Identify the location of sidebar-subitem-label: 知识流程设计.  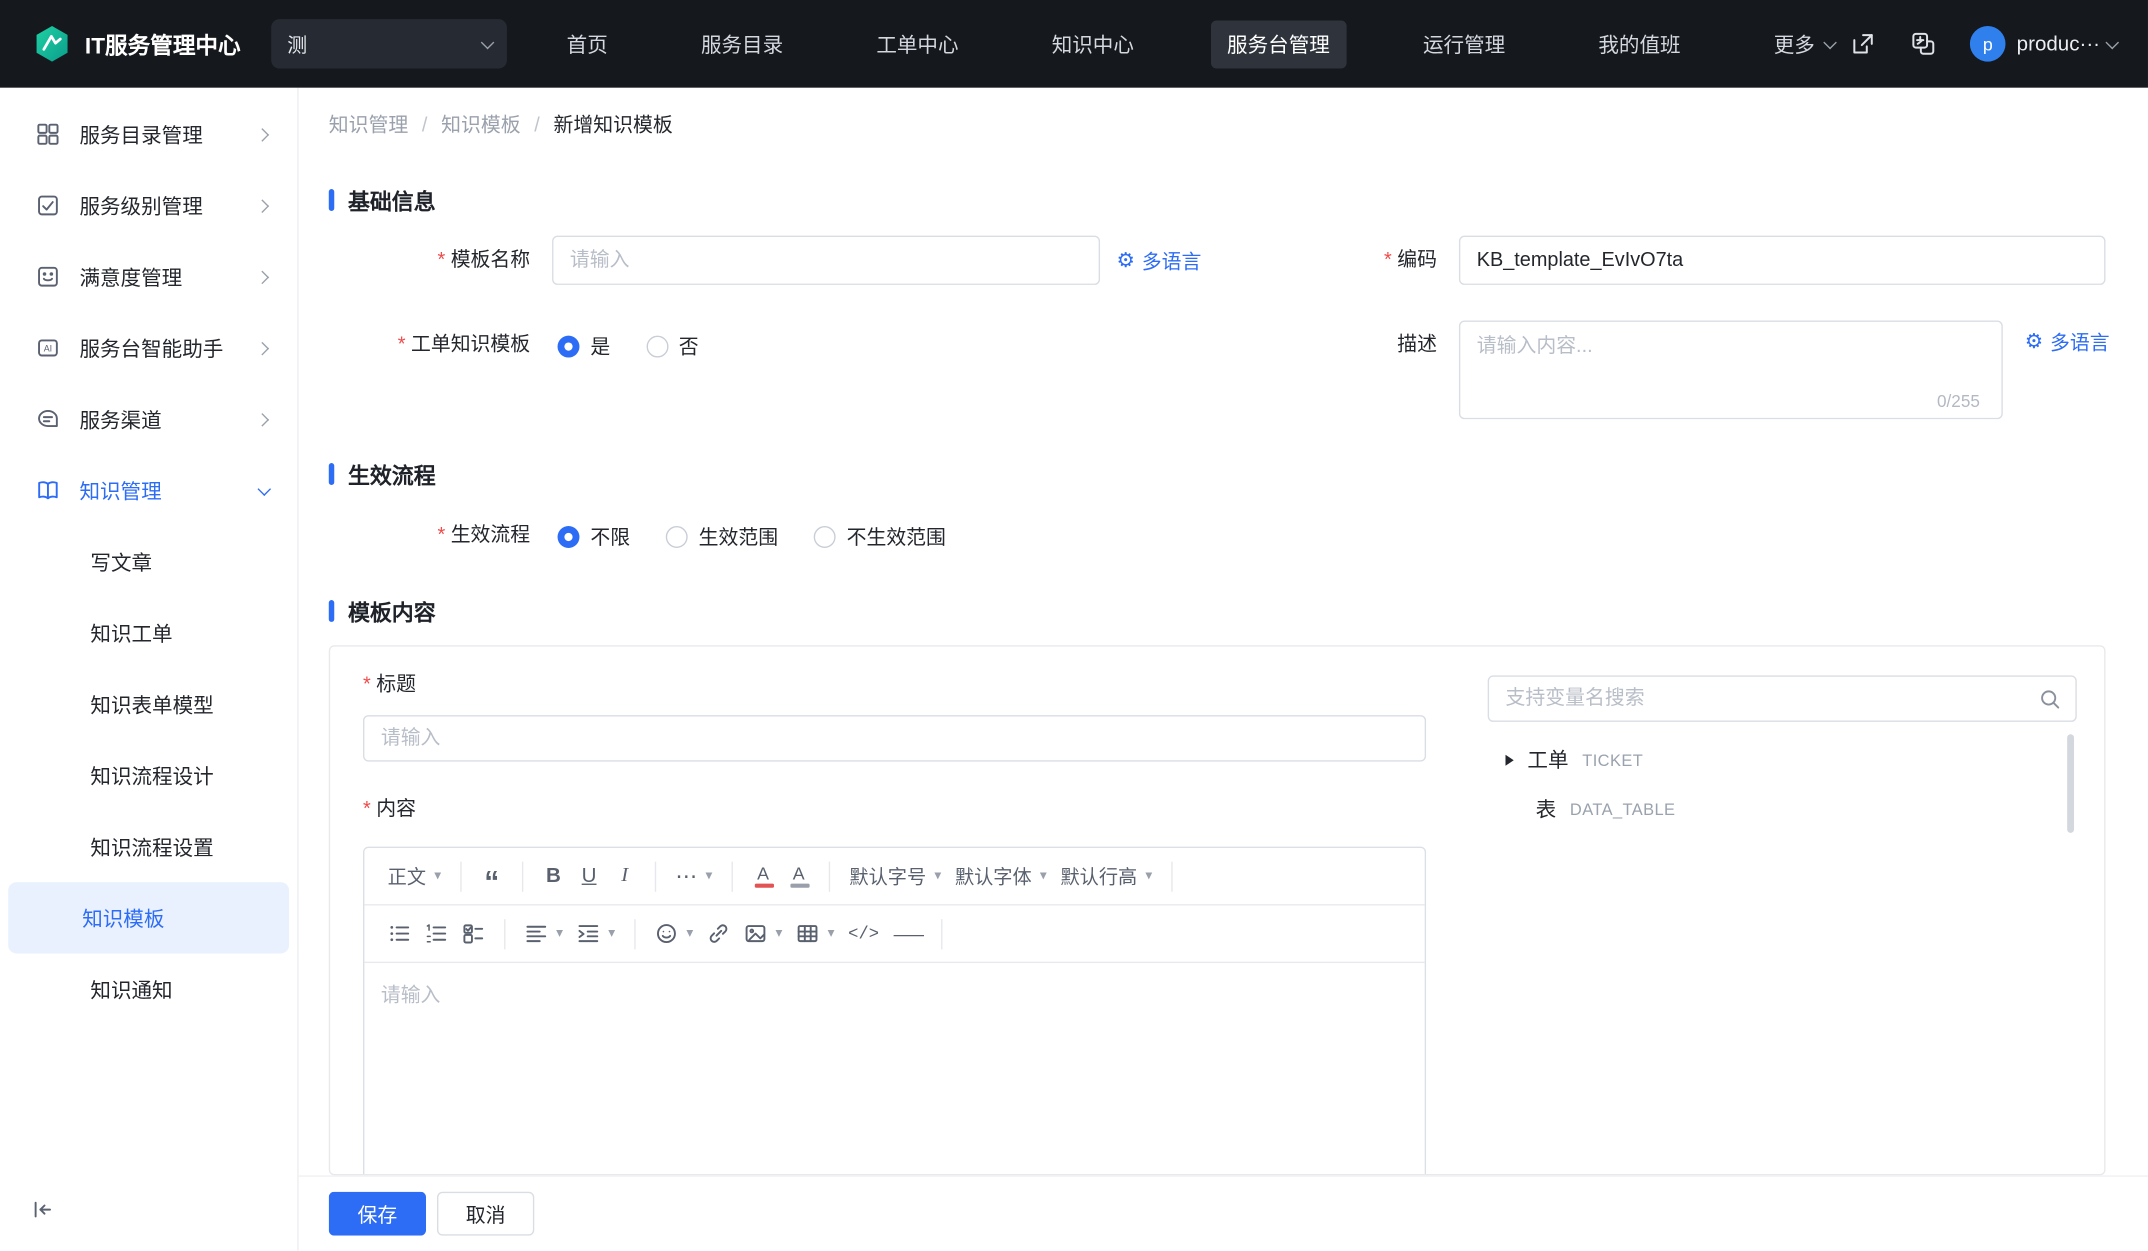
(152, 777).